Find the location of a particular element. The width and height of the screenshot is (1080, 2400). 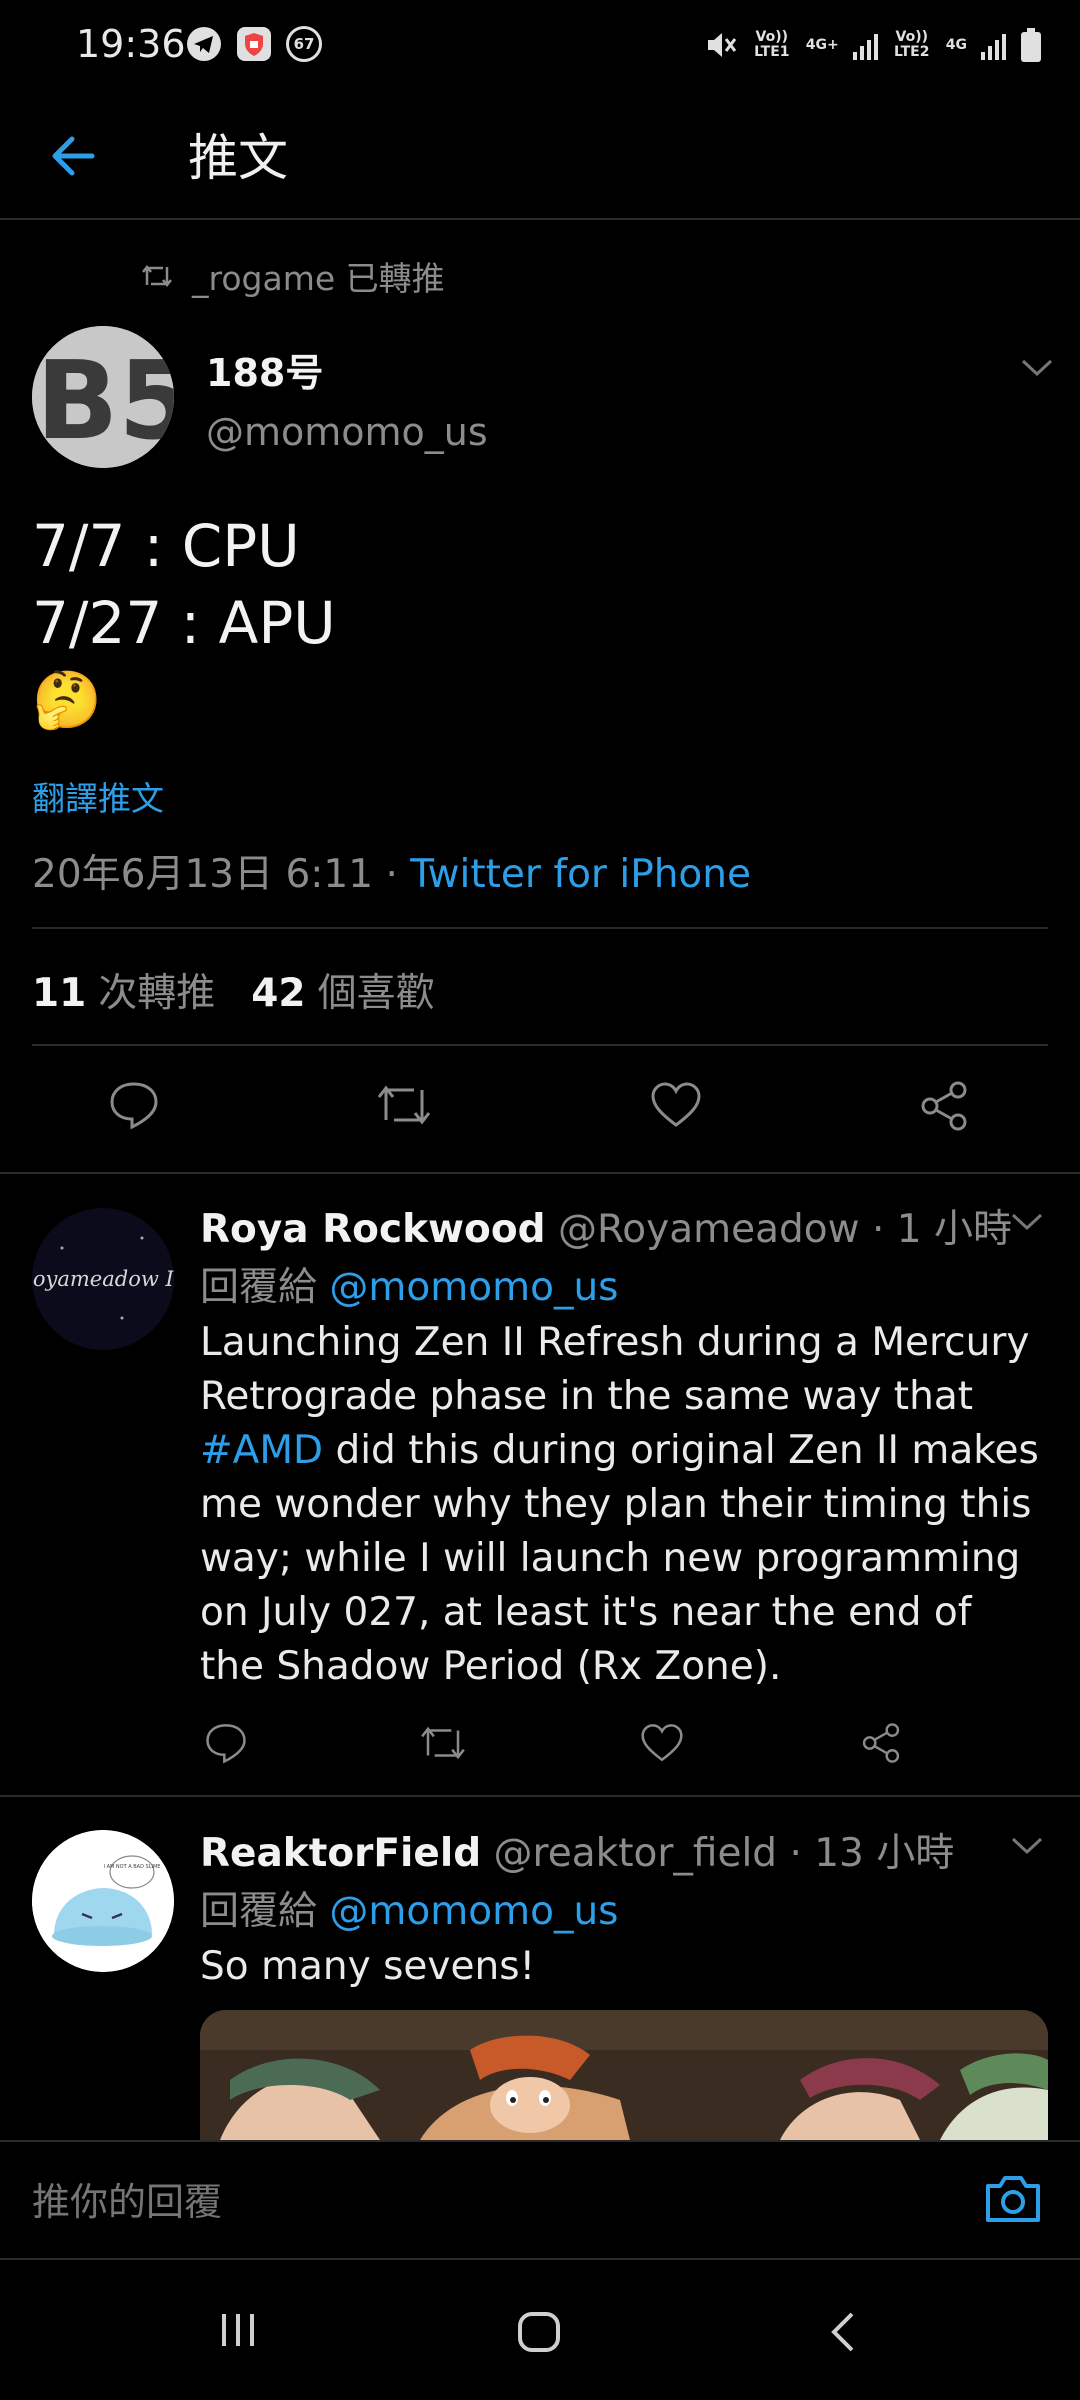

app-shield-icon is located at coordinates (254, 44).